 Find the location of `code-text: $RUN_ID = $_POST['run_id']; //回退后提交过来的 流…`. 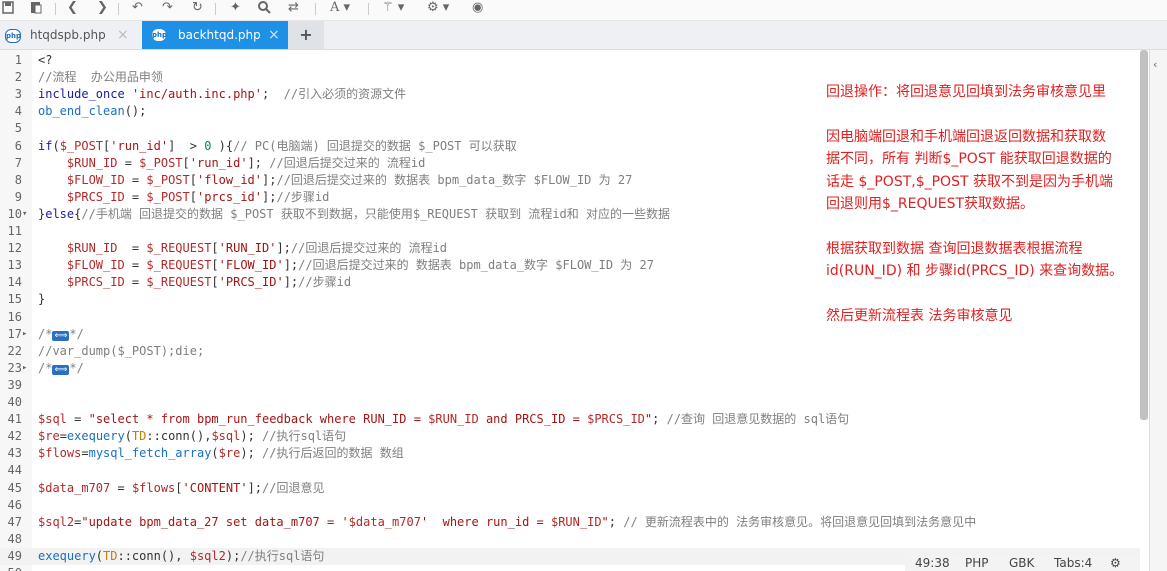

code-text: $RUN_ID = $_POST['run_id']; //回退后提交过来的 流… is located at coordinates (231, 163).